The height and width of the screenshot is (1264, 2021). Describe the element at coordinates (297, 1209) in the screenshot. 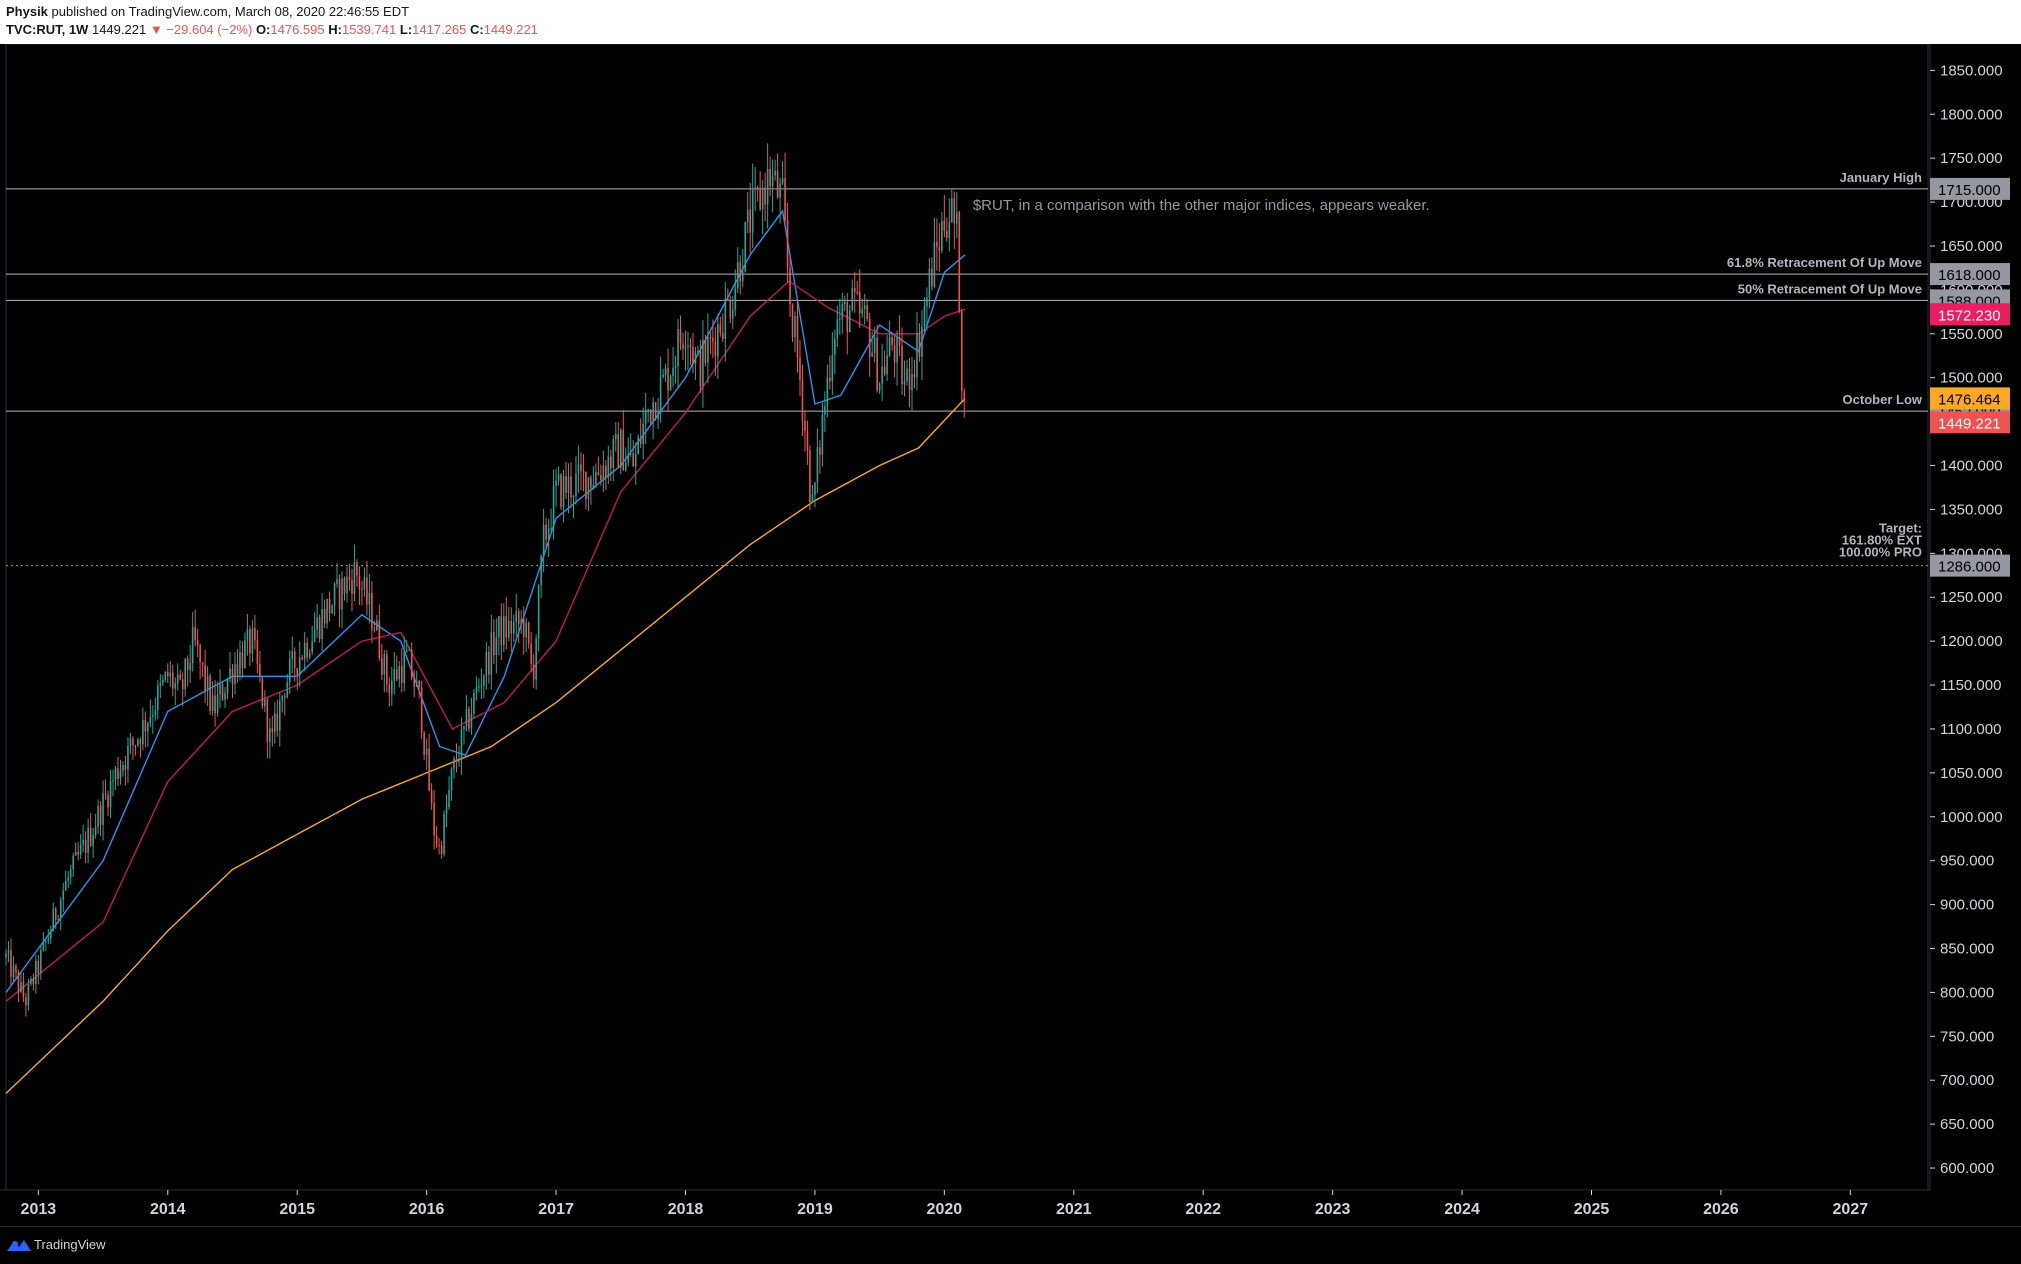

I see `x-tick-label: 2015` at that location.